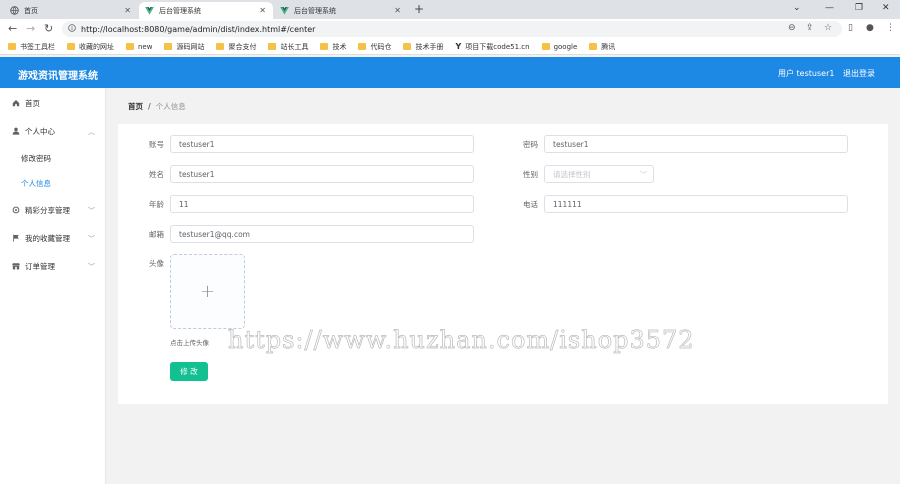 The height and width of the screenshot is (484, 900). I want to click on browser-tab-admin-active: 后台管理系统 ✕, so click(206, 10).